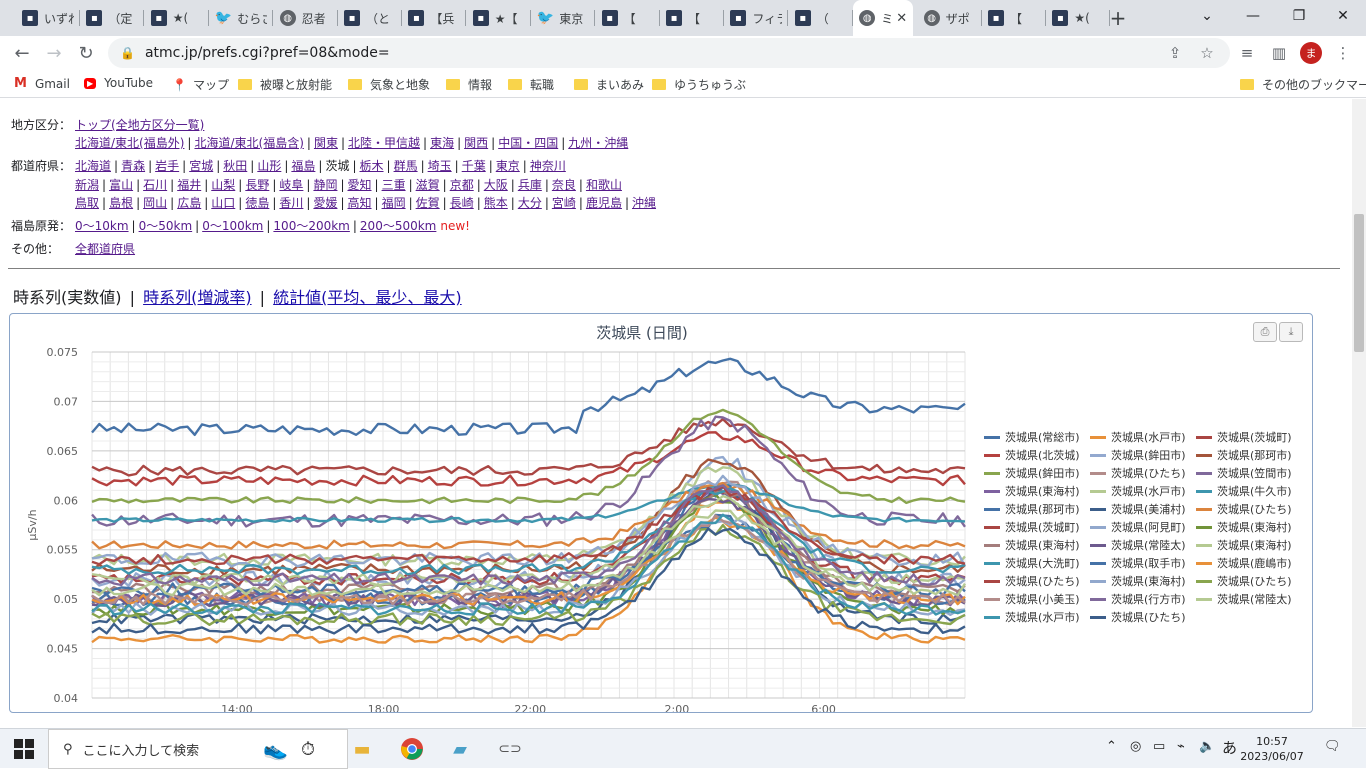  I want to click on nav-link: 関西, so click(476, 143).